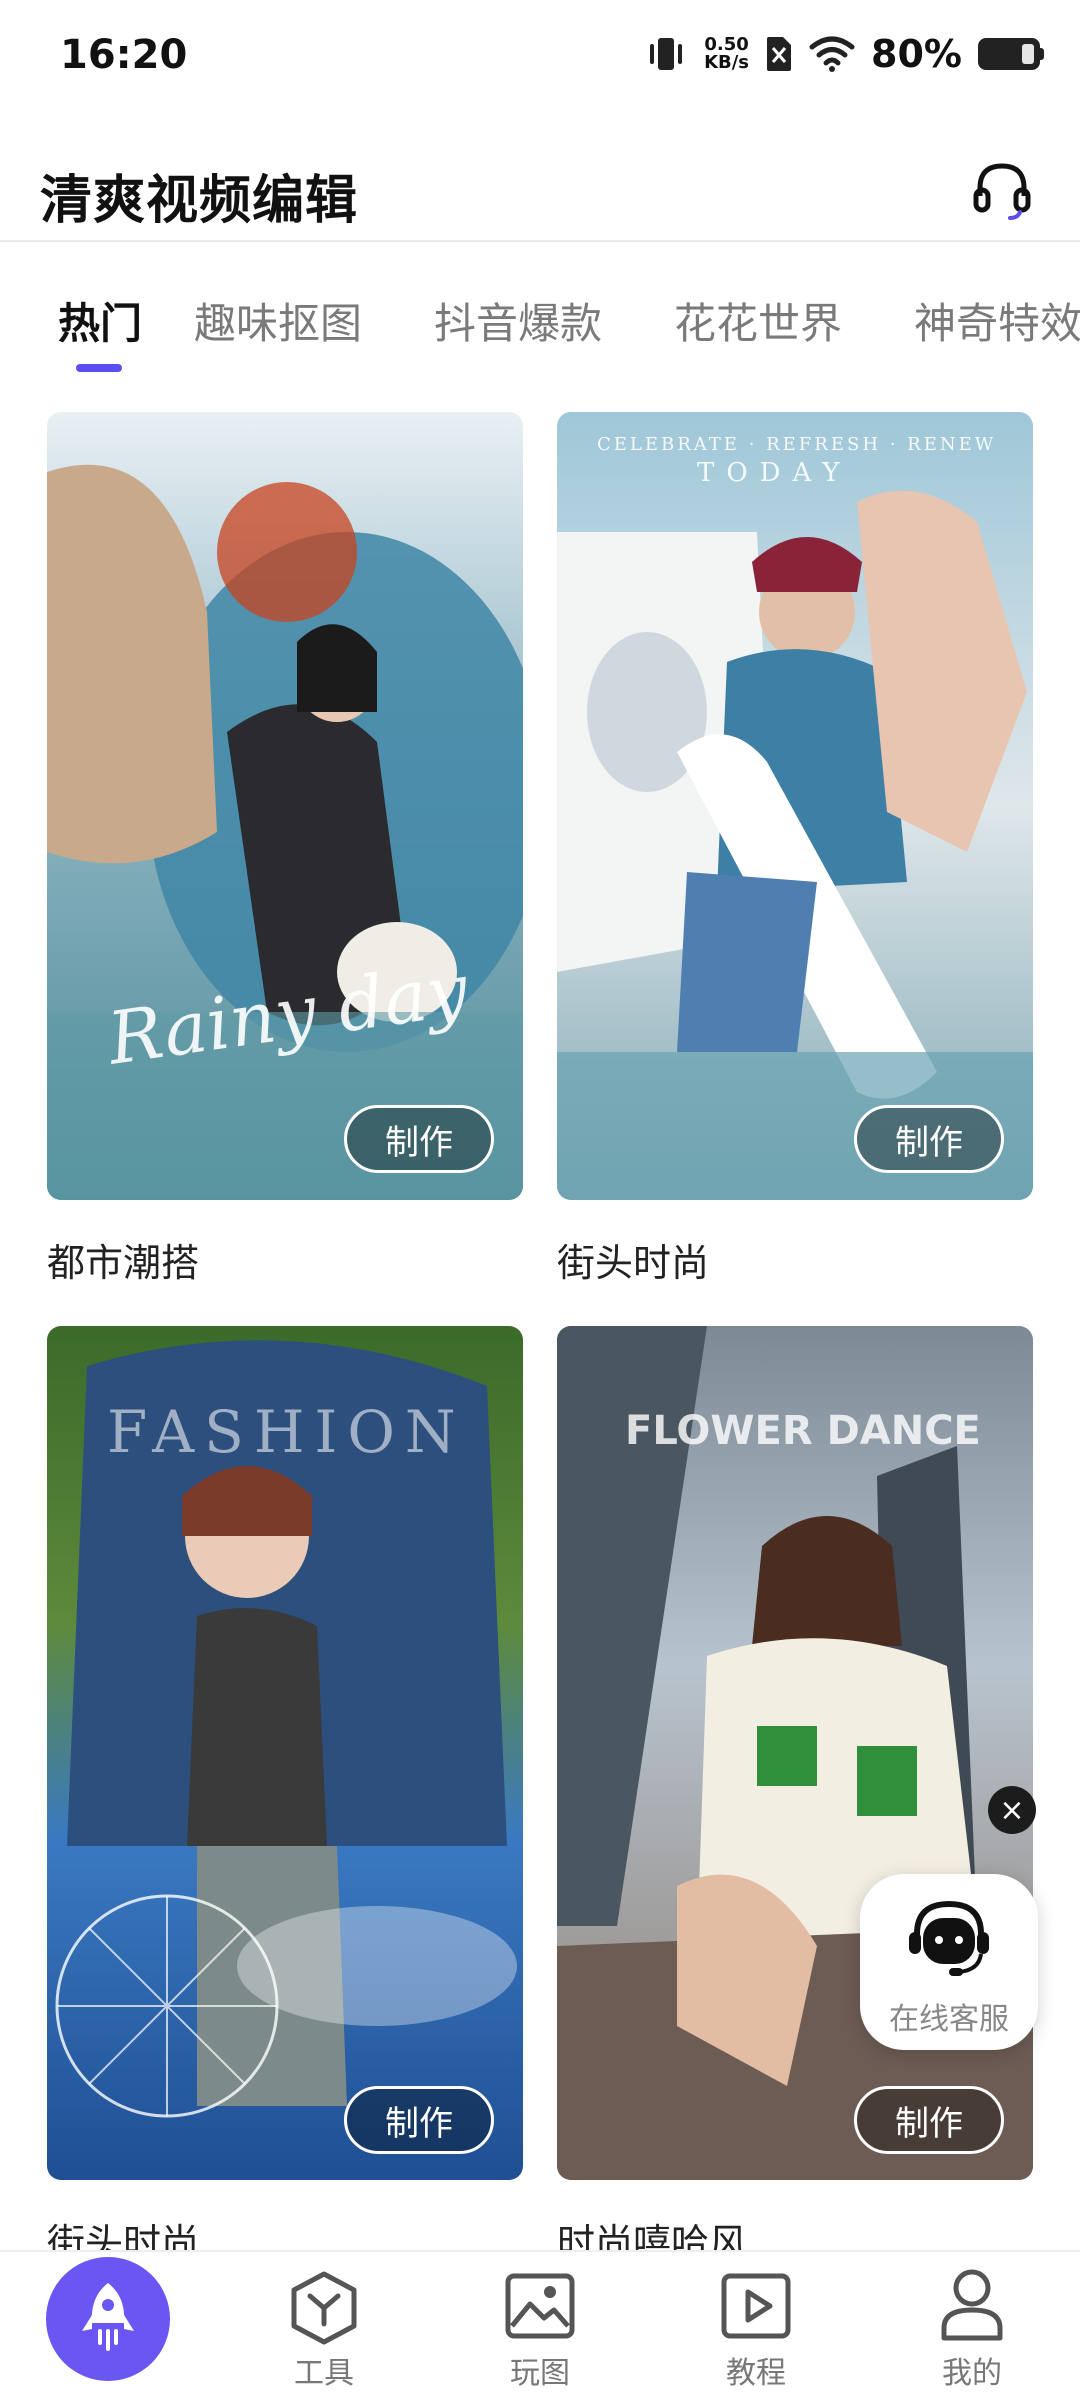 The width and height of the screenshot is (1080, 2402). I want to click on status-icons: 0.50 KB/s 80%, so click(844, 54).